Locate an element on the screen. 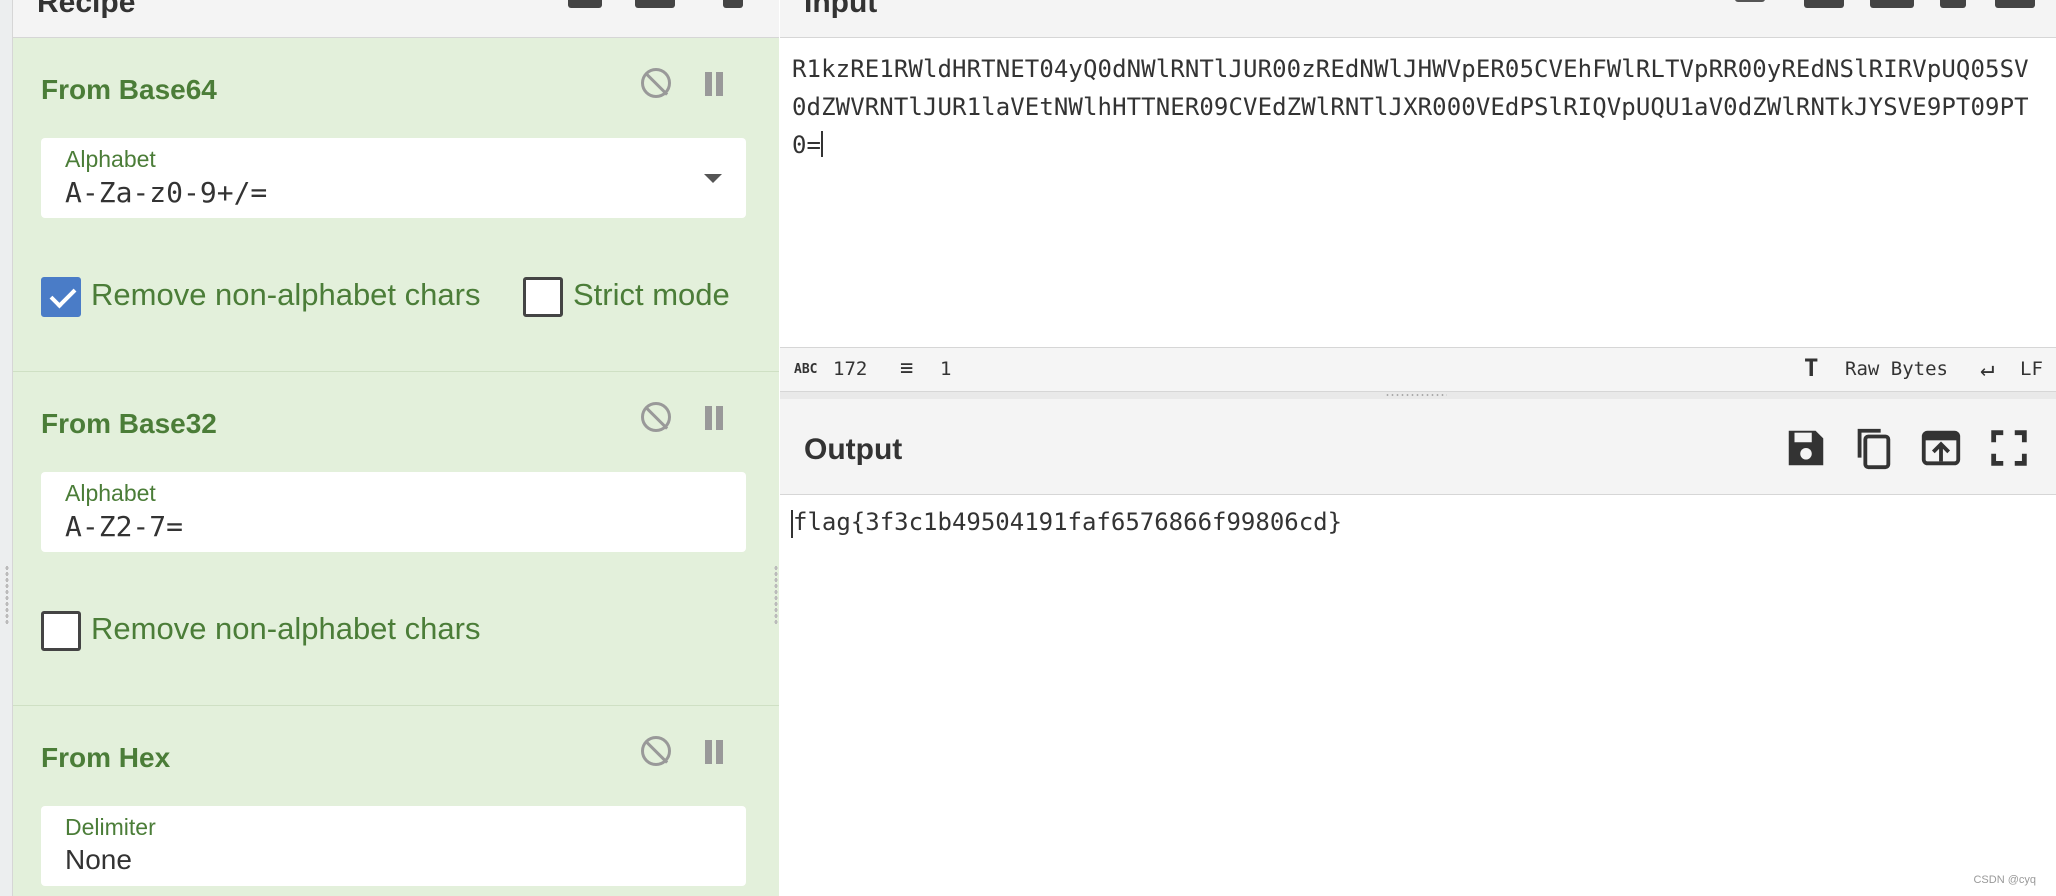  alphabet-field: Alphabet A-Z2-7= is located at coordinates (393, 512).